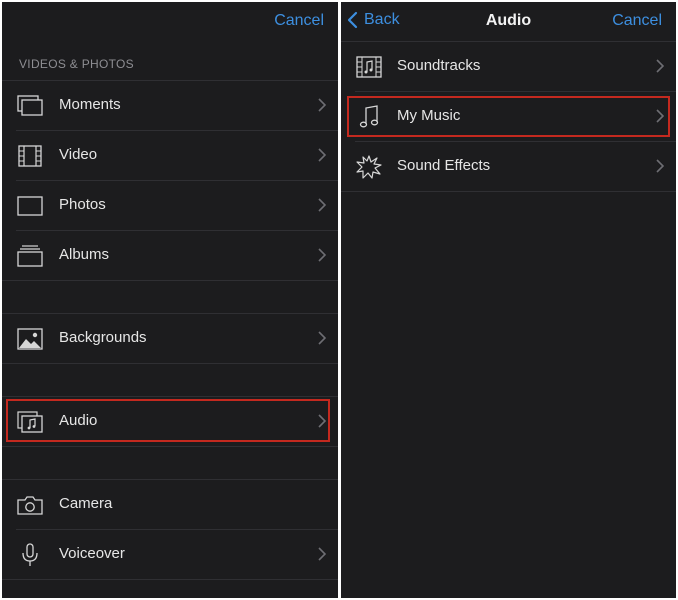 The image size is (678, 600). Describe the element at coordinates (78, 154) in the screenshot. I see `list-item-label: Video` at that location.